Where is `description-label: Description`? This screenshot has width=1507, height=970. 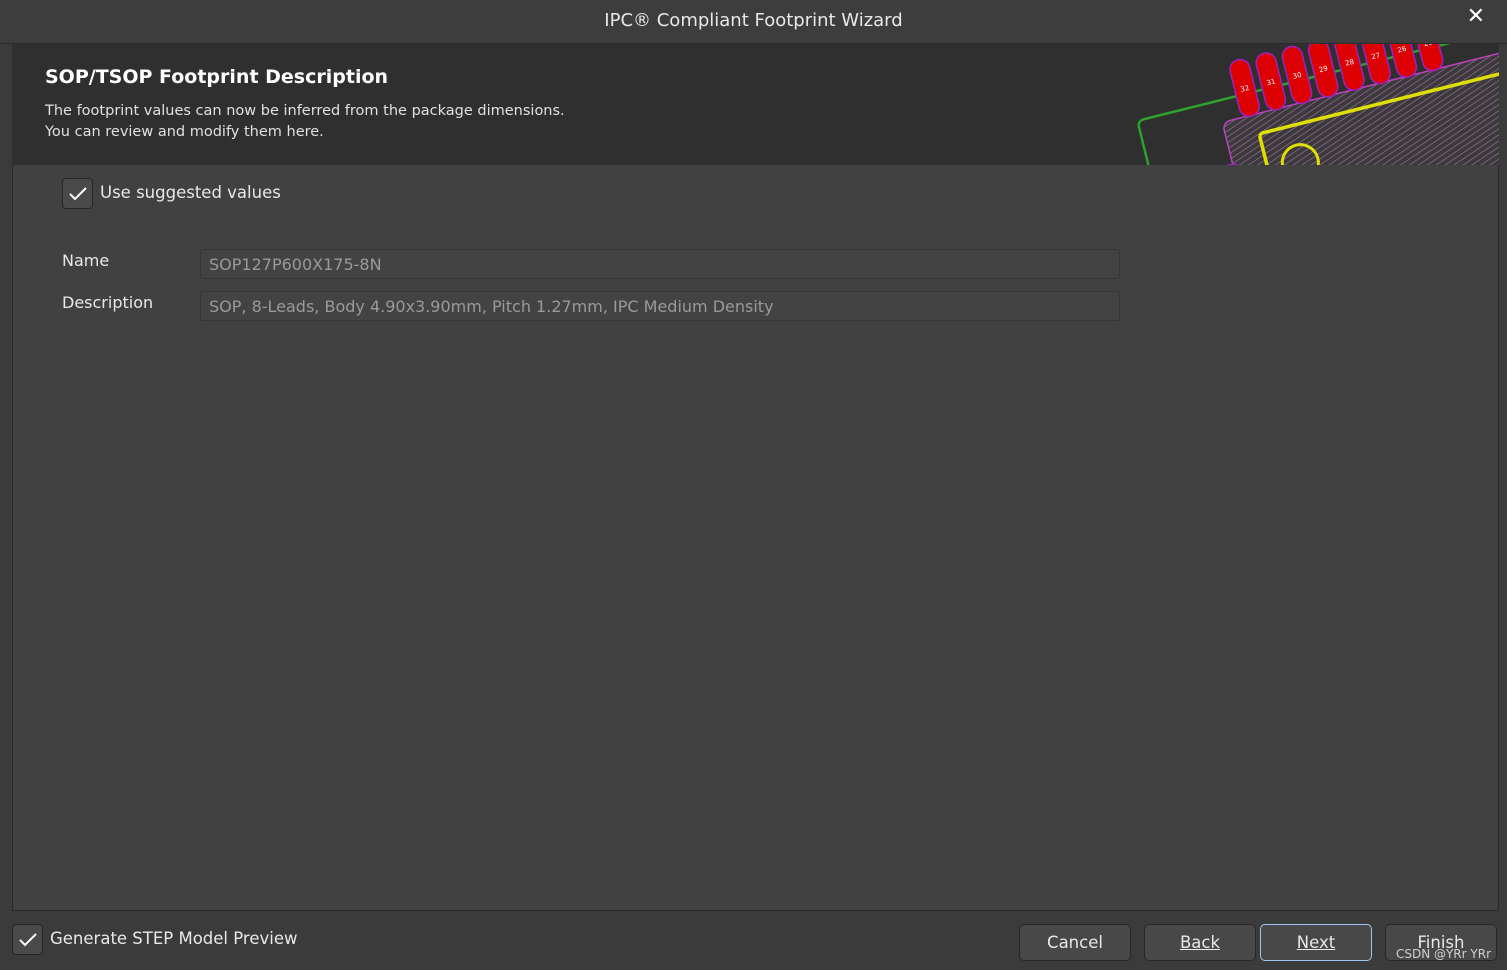
description-label: Description is located at coordinates (108, 302).